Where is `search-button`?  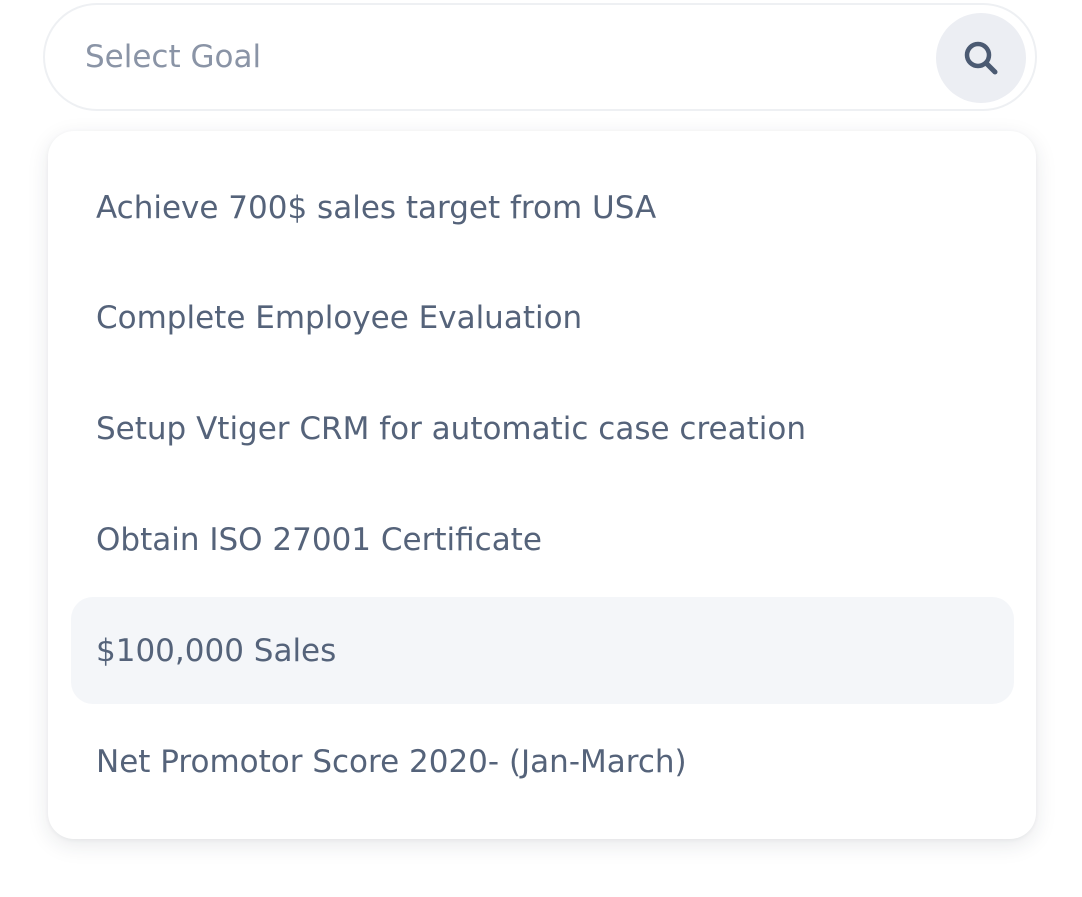
search-button is located at coordinates (981, 58).